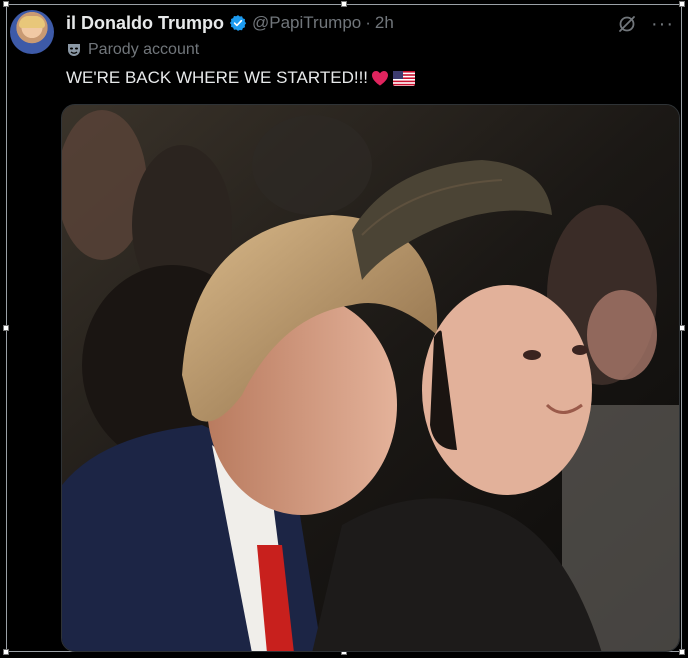 The image size is (688, 658). What do you see at coordinates (32, 32) in the screenshot?
I see `avatar` at bounding box center [32, 32].